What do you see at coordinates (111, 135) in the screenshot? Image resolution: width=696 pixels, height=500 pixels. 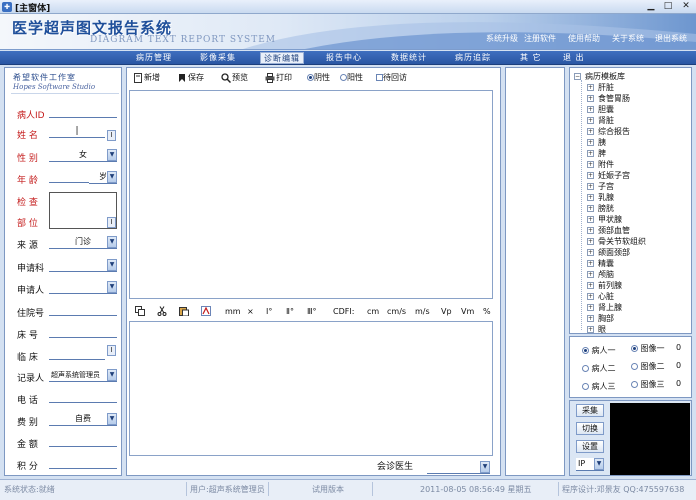 I see `name-lookup-button: I` at bounding box center [111, 135].